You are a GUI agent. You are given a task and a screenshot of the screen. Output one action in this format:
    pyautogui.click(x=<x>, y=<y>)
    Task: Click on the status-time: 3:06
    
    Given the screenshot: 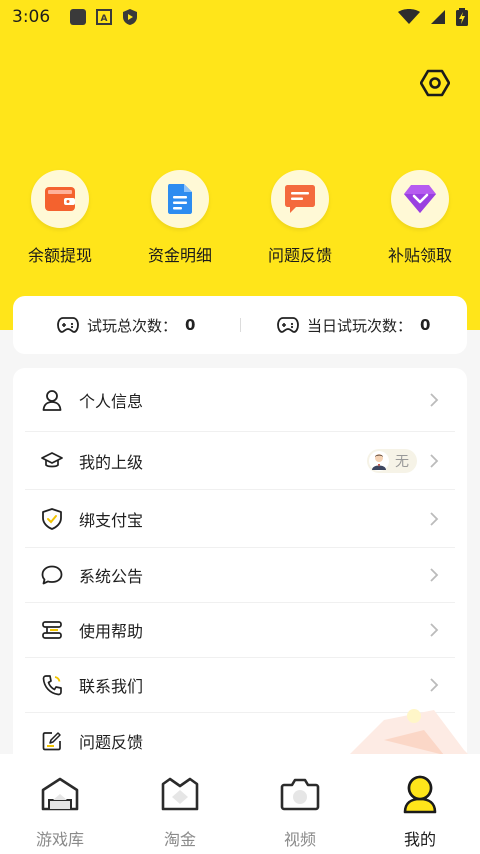 What is the action you would take?
    pyautogui.click(x=31, y=17)
    